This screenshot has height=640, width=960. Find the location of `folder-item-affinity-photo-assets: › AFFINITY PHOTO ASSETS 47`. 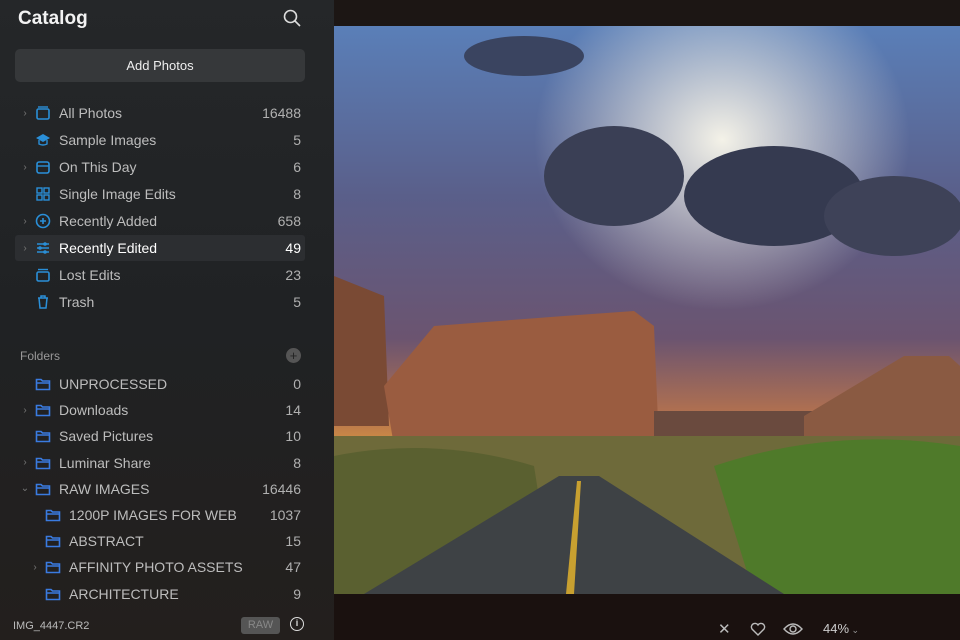

folder-item-affinity-photo-assets: › AFFINITY PHOTO ASSETS 47 is located at coordinates (160, 567).